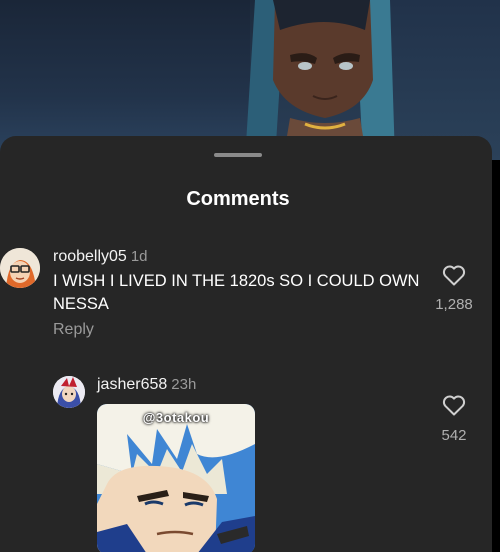  I want to click on reply-media-attachment: @3otakou, so click(176, 478).